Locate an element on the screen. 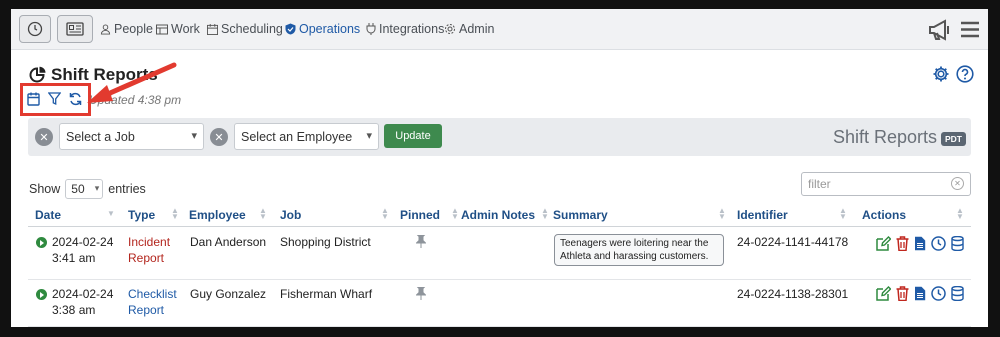  dashboard-button is located at coordinates (35, 29).